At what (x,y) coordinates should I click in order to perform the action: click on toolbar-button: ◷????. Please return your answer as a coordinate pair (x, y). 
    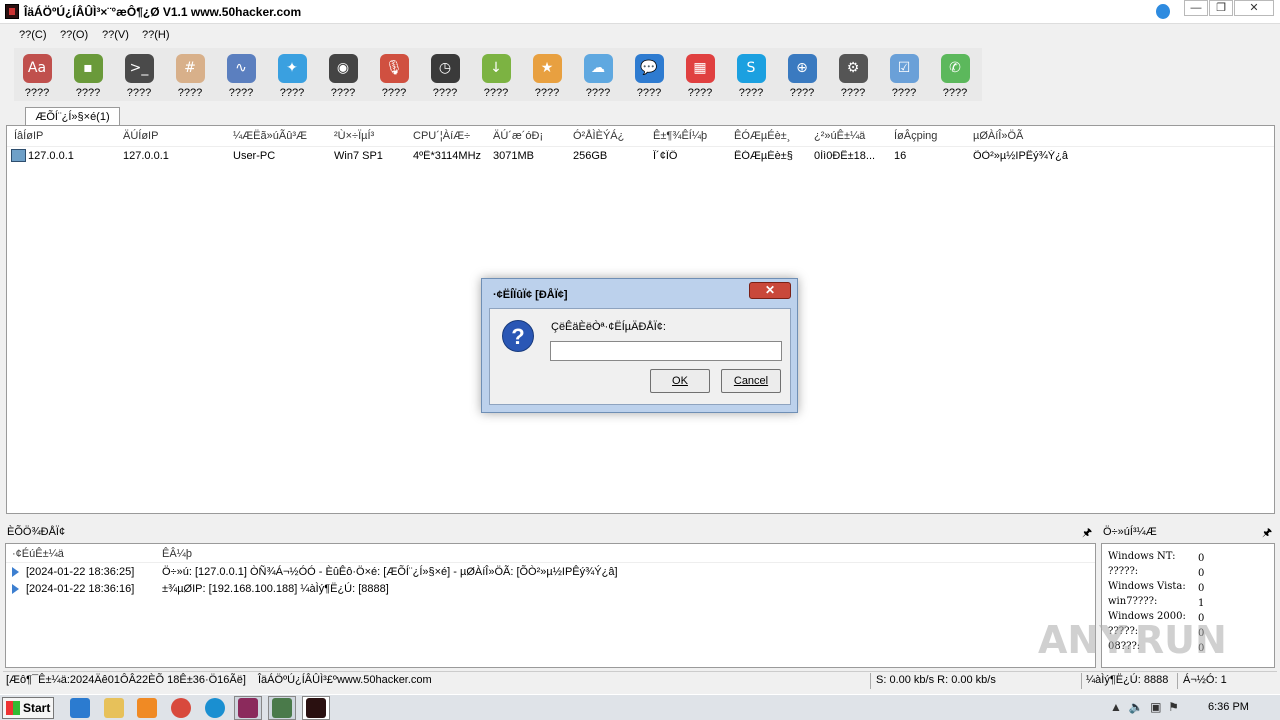
    Looking at the image, I should click on (445, 76).